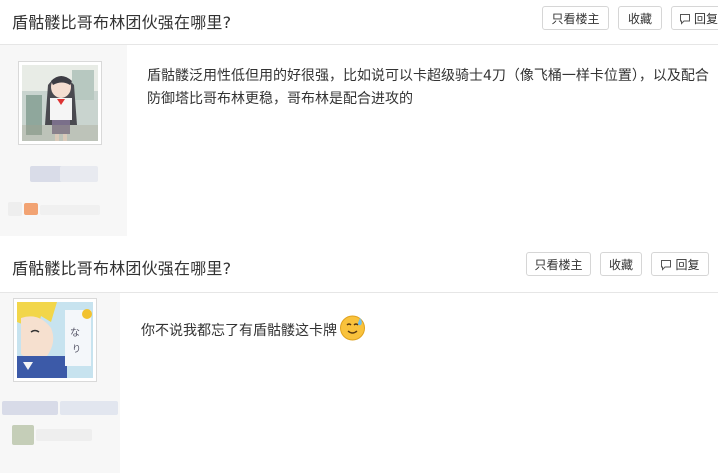  What do you see at coordinates (30, 408) in the screenshot?
I see `username-blurred` at bounding box center [30, 408].